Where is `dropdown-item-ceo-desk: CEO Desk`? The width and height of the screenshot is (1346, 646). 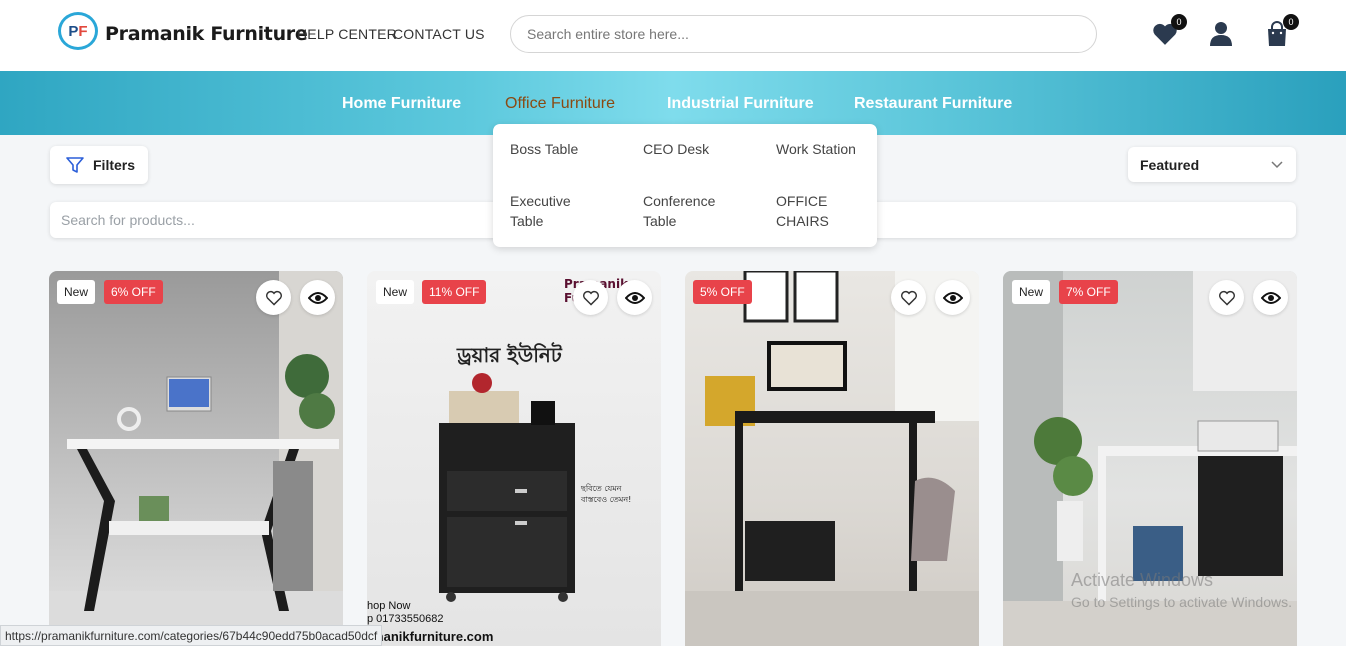 dropdown-item-ceo-desk: CEO Desk is located at coordinates (688, 149).